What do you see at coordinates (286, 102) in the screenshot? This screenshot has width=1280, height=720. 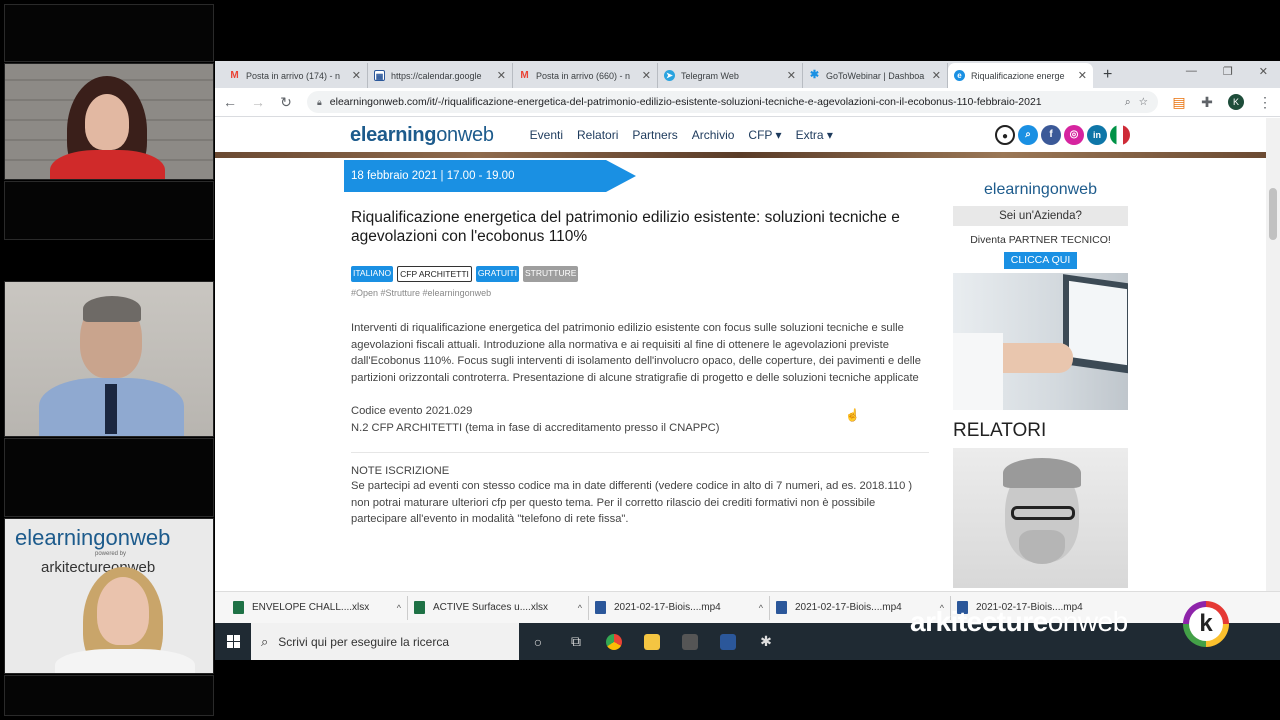 I see `reload-icon: ↻` at bounding box center [286, 102].